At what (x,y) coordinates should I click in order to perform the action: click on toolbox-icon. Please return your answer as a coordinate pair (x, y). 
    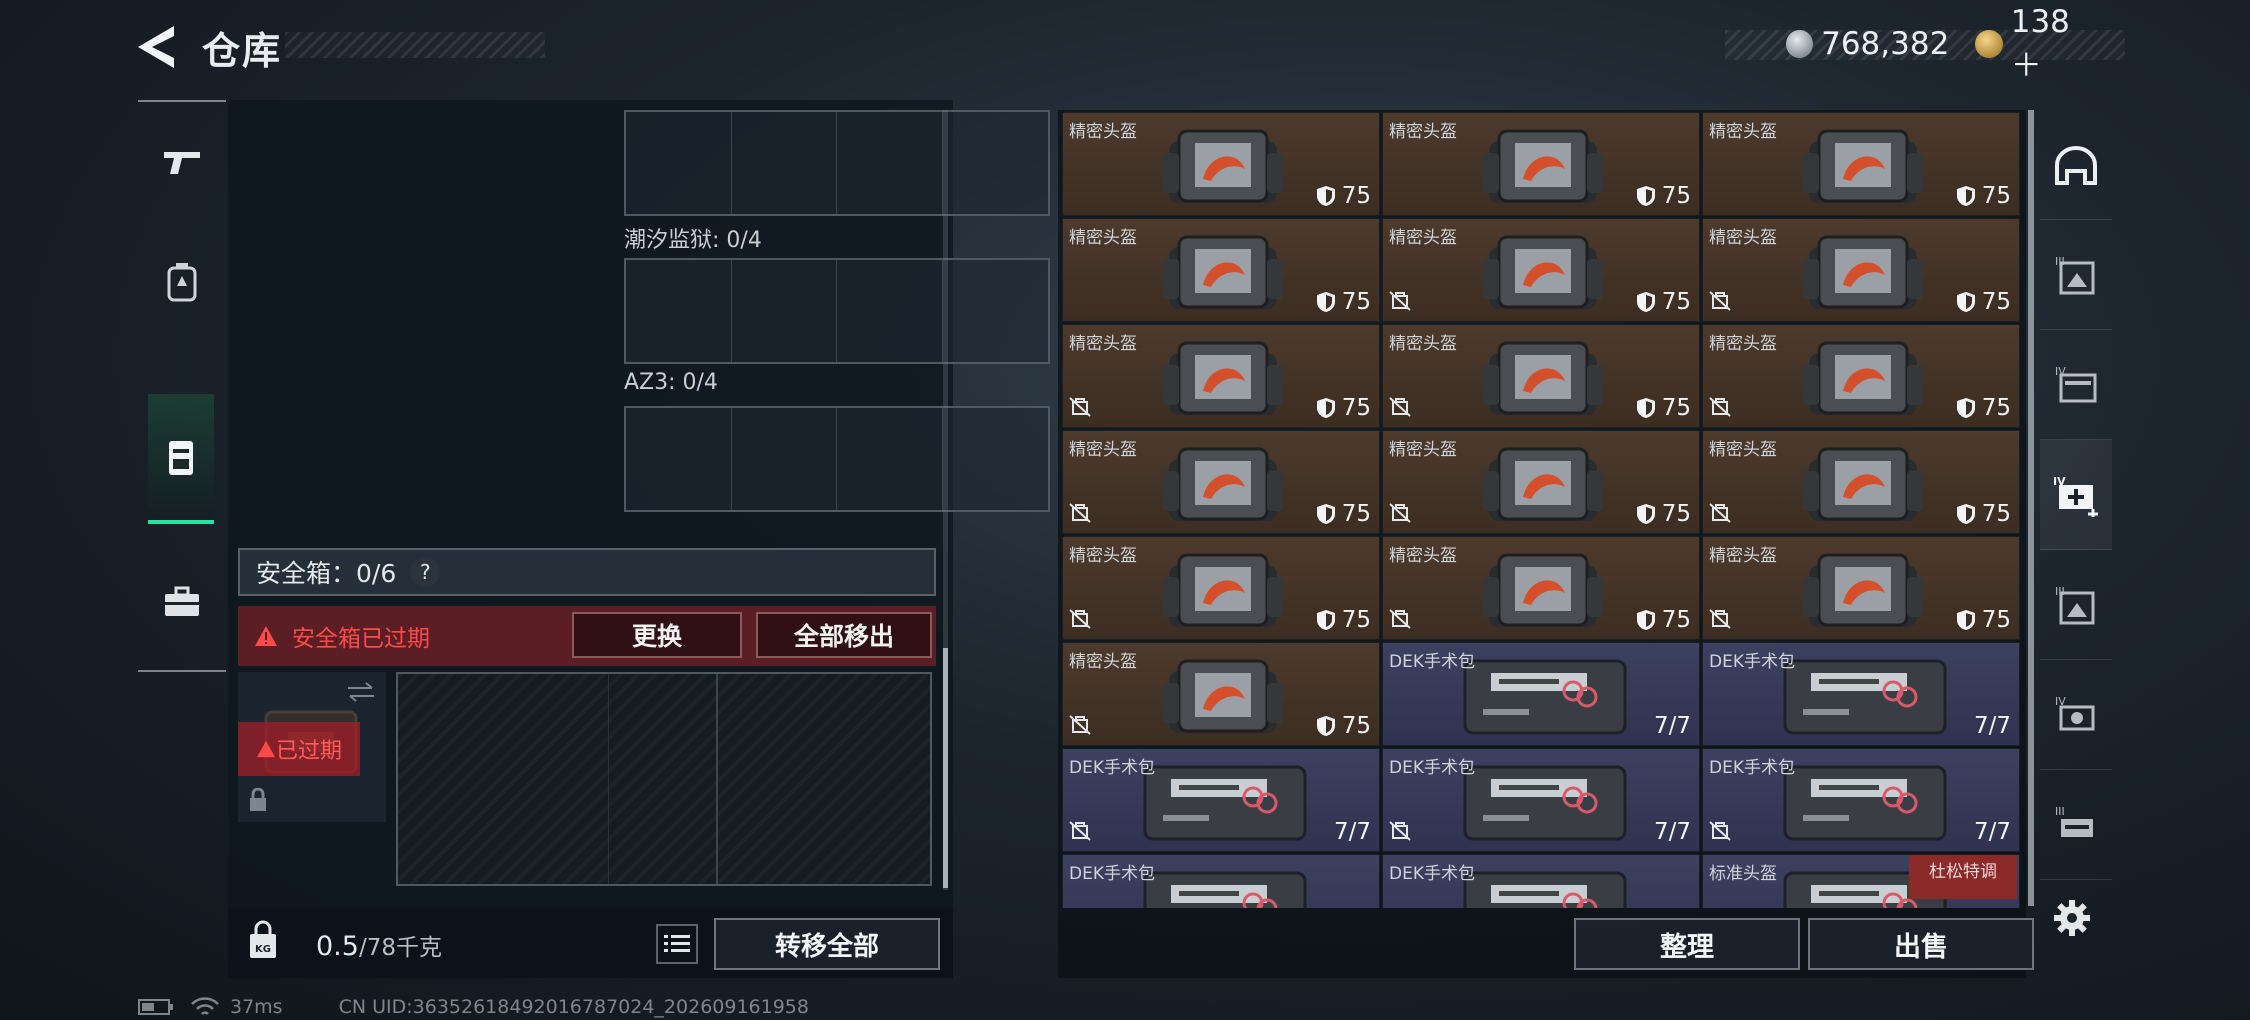
    Looking at the image, I should click on (182, 601).